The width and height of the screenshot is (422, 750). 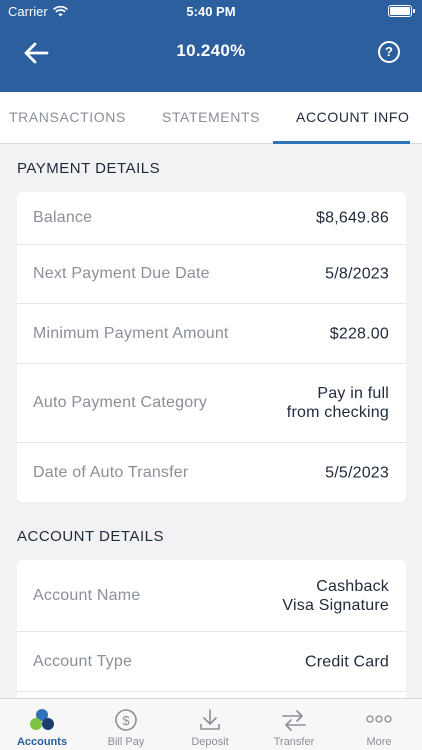 I want to click on auto-payment-category-label: Auto Payment Category, so click(x=120, y=402).